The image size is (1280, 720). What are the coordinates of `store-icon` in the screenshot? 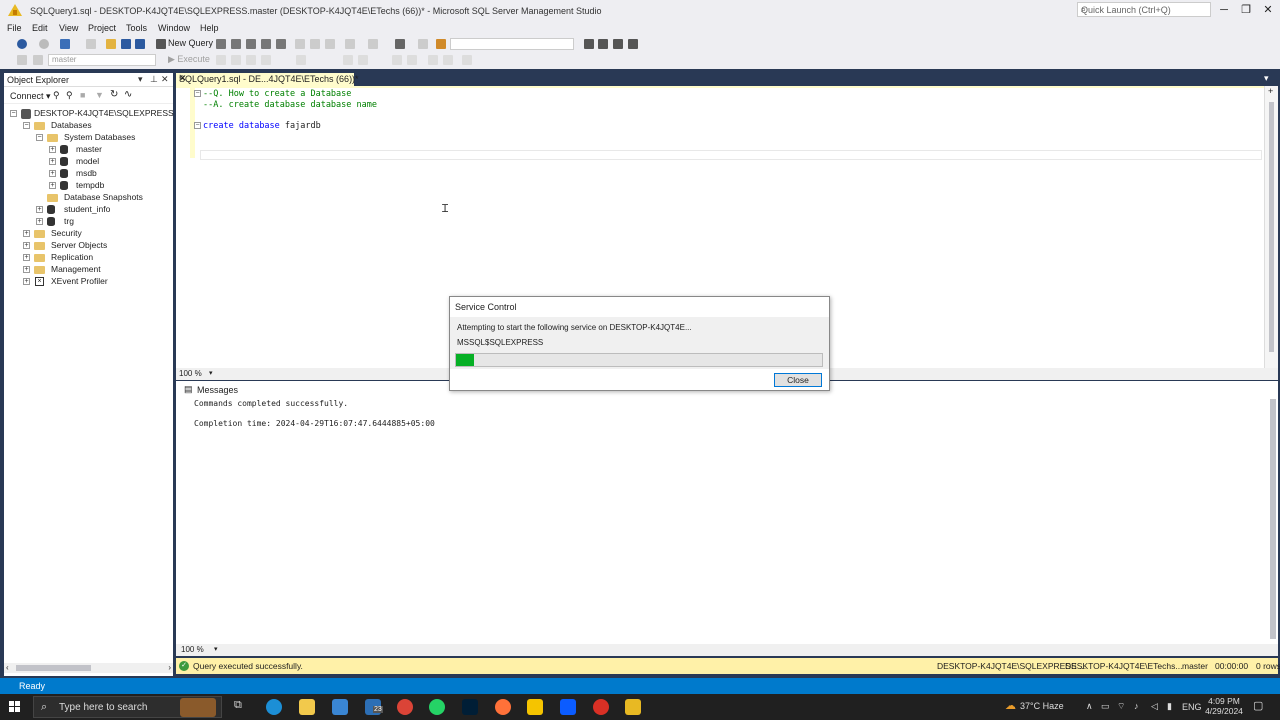 It's located at (340, 707).